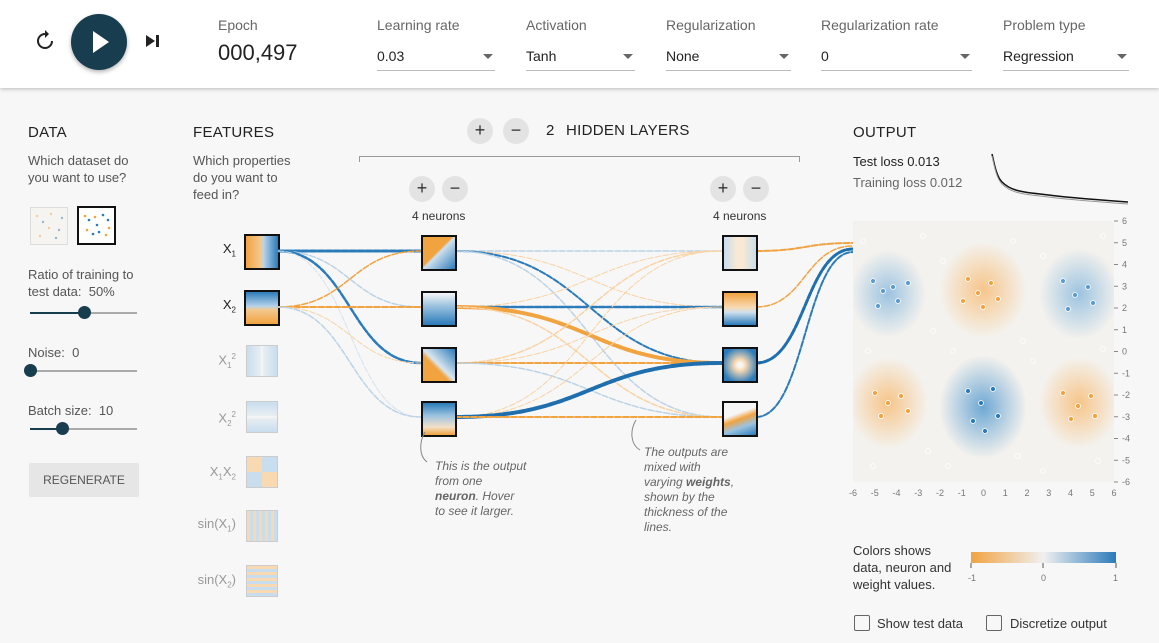 Image resolution: width=1159 pixels, height=643 pixels. What do you see at coordinates (1126, 482) in the screenshot?
I see `y-tick-label: -6` at bounding box center [1126, 482].